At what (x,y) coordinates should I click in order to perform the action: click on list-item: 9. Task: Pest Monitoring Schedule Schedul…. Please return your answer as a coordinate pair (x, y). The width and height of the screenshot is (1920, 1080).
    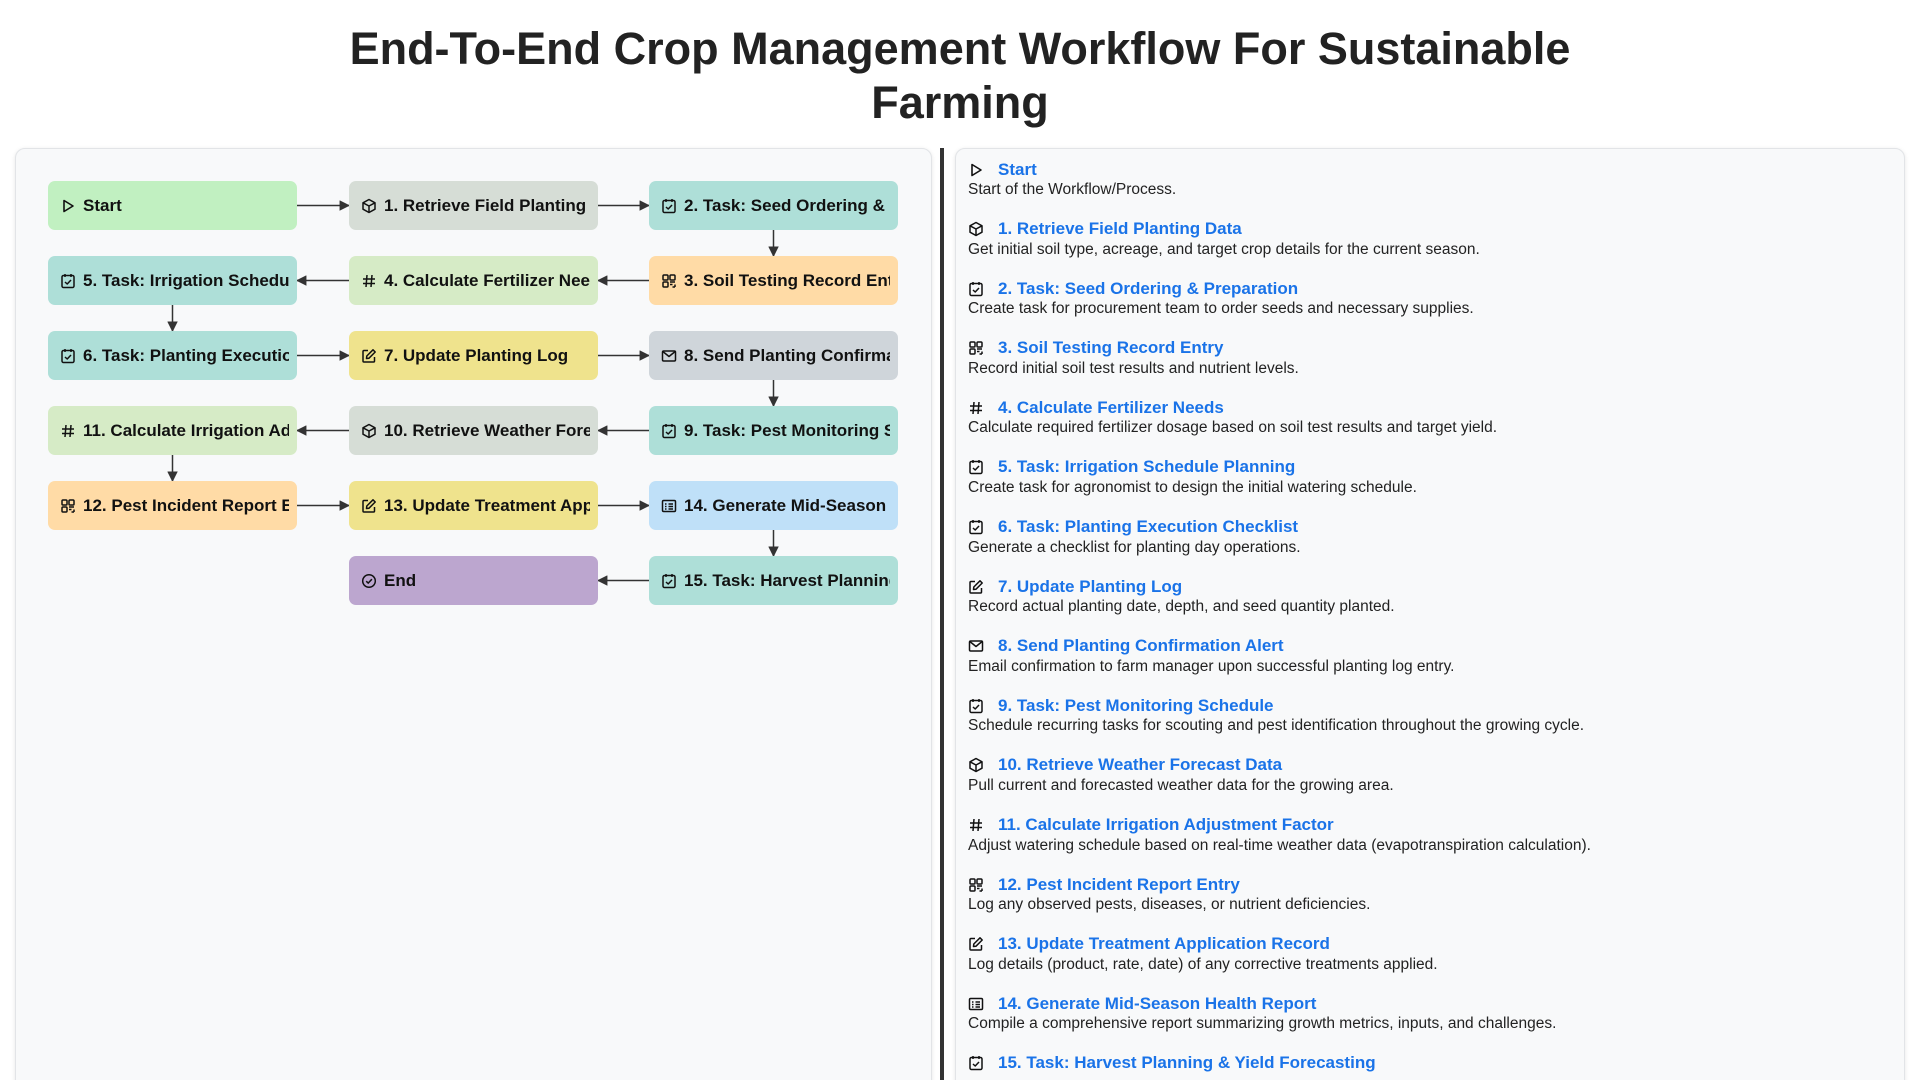
    Looking at the image, I should click on (1430, 725).